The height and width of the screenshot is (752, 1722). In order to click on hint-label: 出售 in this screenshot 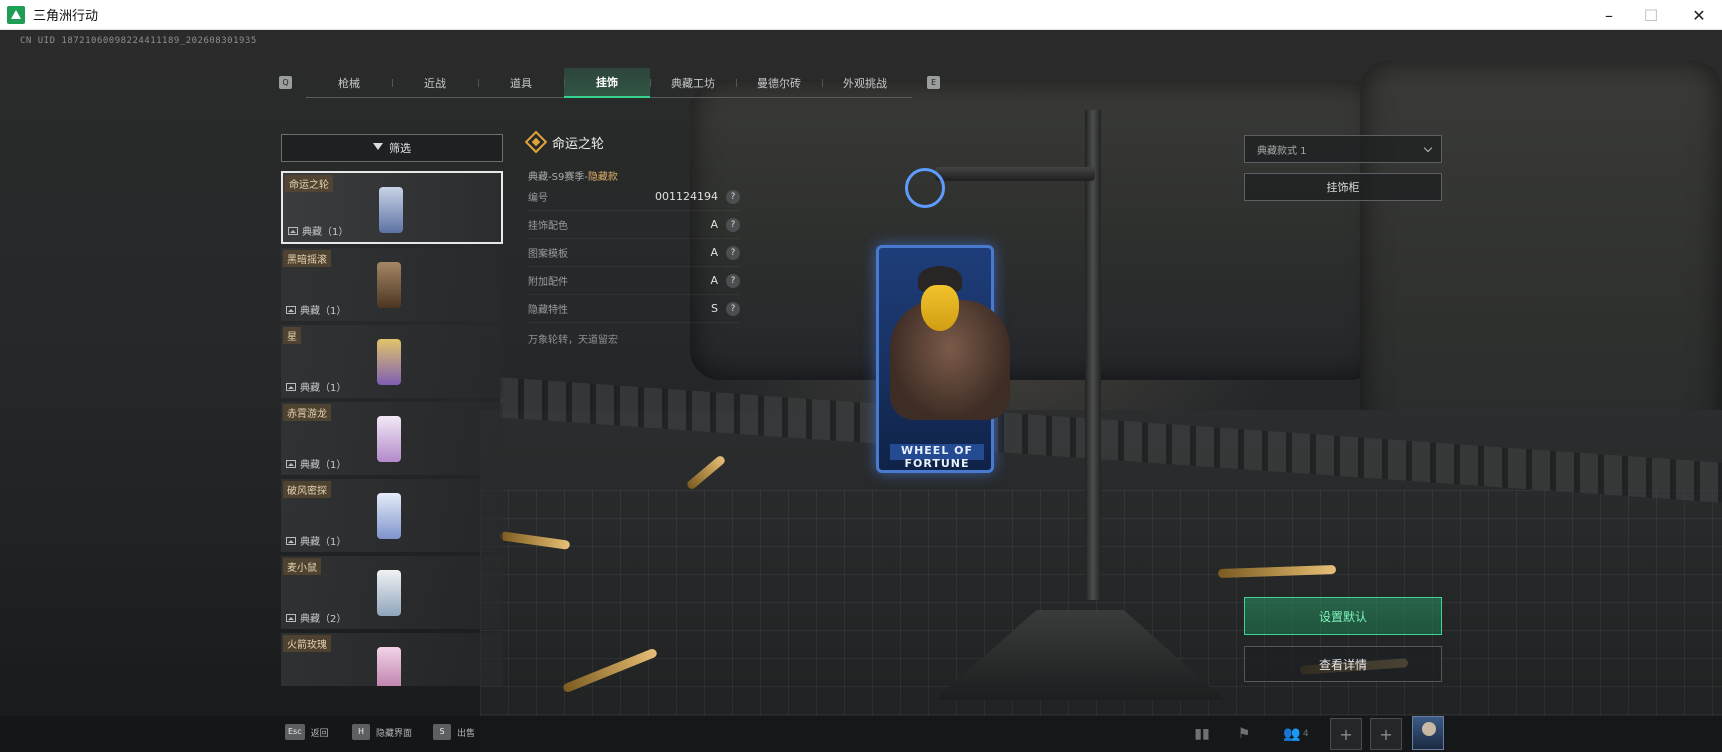, I will do `click(466, 733)`.